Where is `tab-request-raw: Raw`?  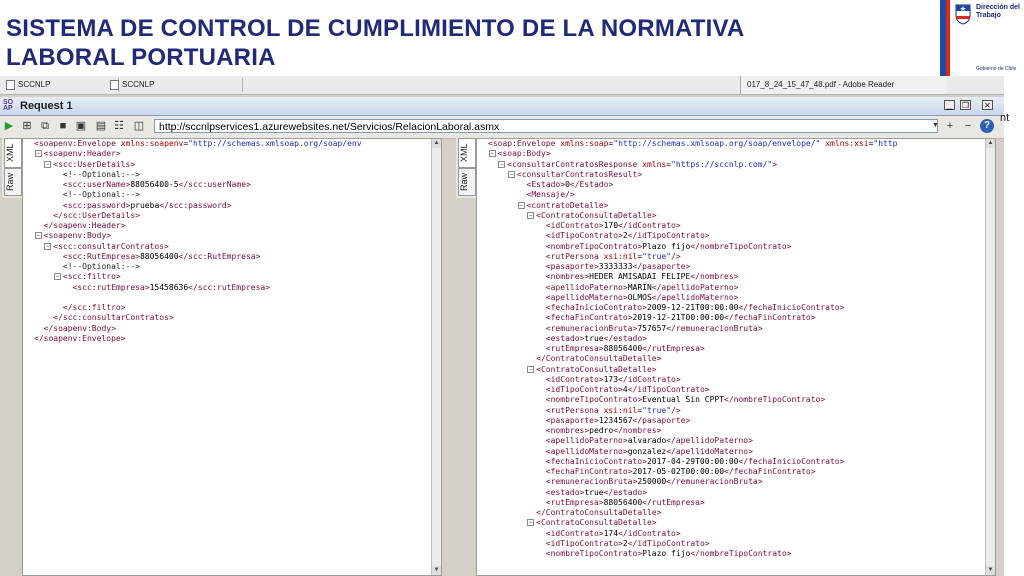 tab-request-raw: Raw is located at coordinates (13, 182).